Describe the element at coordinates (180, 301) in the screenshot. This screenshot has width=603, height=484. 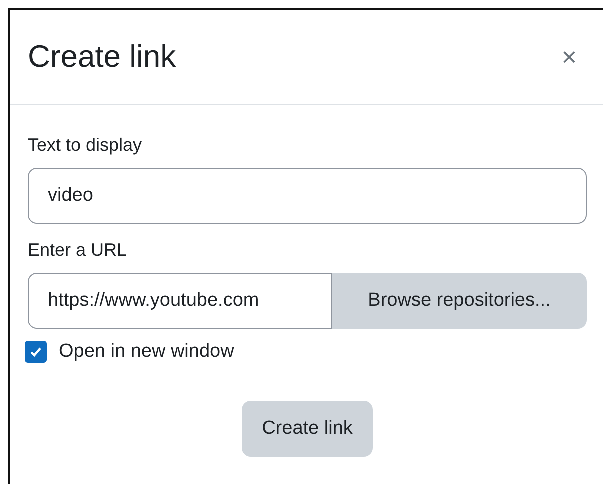
I see `url-field: https://www.youtube.com` at that location.